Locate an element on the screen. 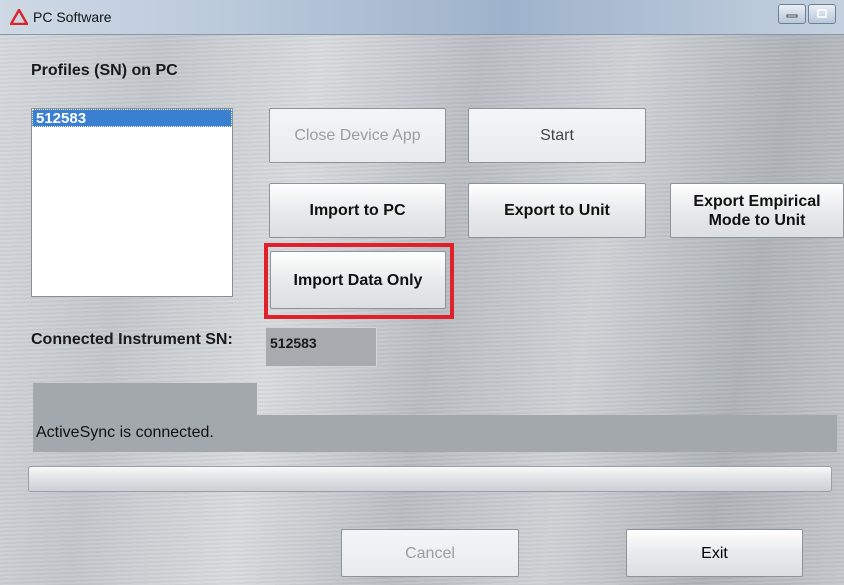  list-item: 512583 is located at coordinates (132, 118).